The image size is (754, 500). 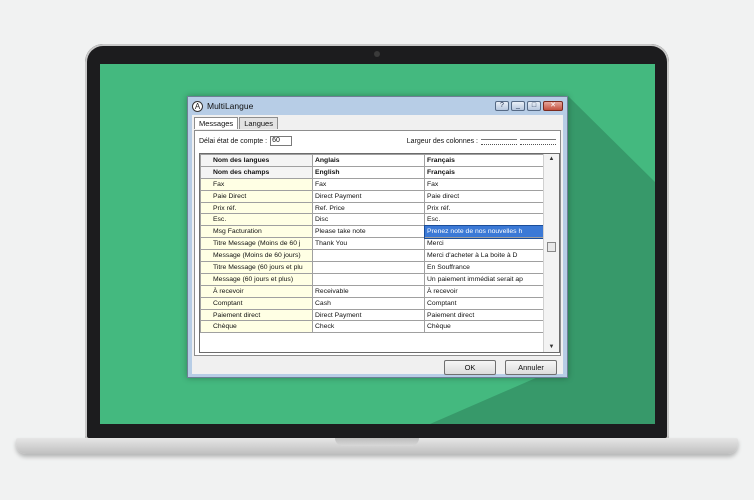 I want to click on laptop-notch, so click(x=377, y=442).